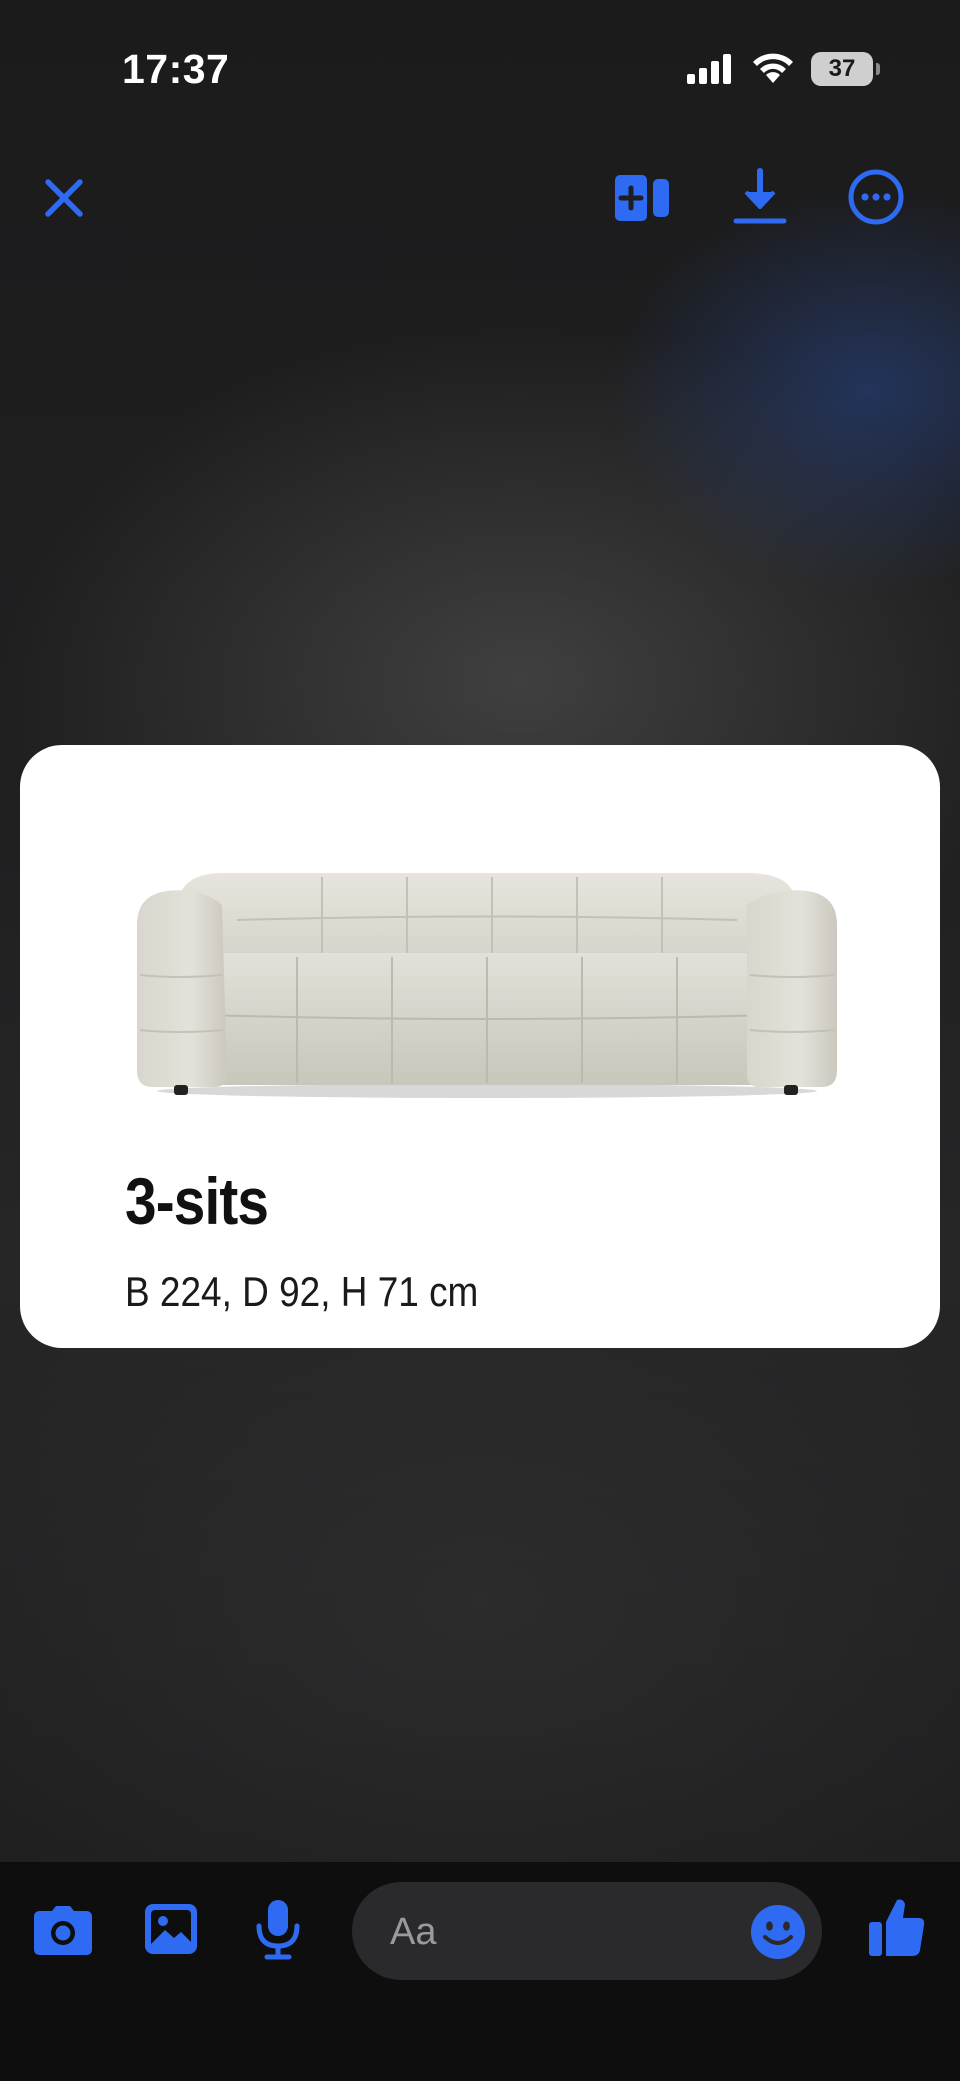 This screenshot has width=960, height=2081. I want to click on emoji-icon, so click(778, 1932).